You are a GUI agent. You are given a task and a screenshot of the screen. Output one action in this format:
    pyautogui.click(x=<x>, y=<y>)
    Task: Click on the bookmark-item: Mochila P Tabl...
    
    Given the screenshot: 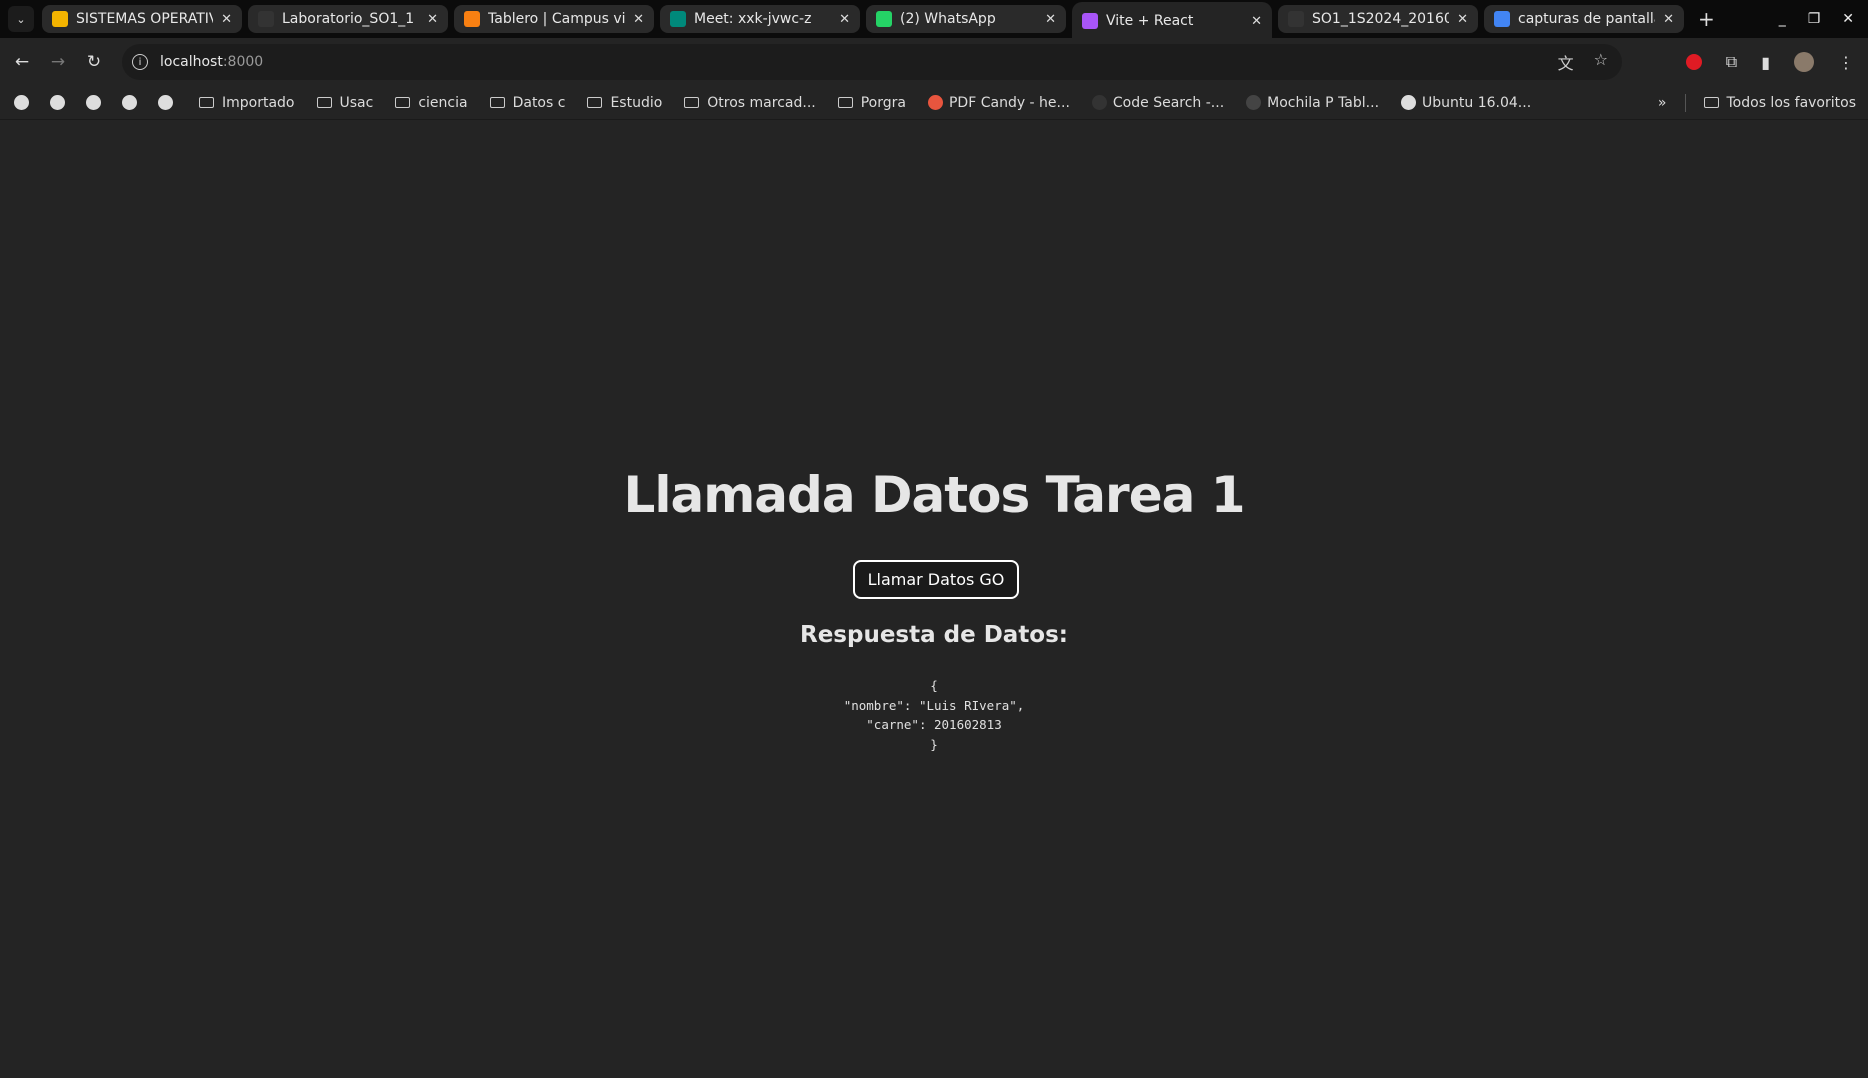 What is the action you would take?
    pyautogui.click(x=1312, y=103)
    